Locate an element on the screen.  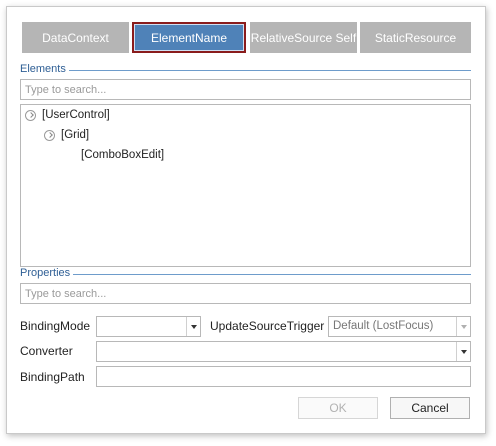
tree-item-grid: [Grid] is located at coordinates (66, 135).